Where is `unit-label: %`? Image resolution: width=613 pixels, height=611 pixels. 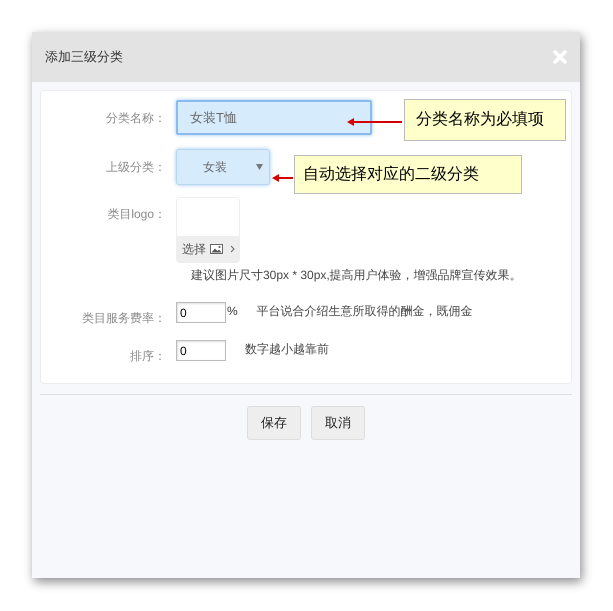
unit-label: % is located at coordinates (232, 311).